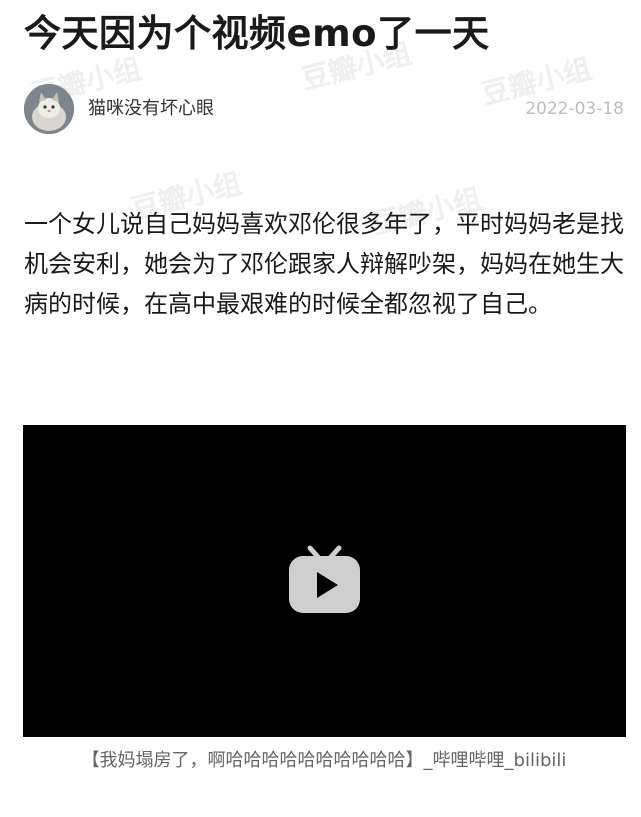 The width and height of the screenshot is (641, 817). I want to click on post-date: 2022-03-18, so click(574, 109).